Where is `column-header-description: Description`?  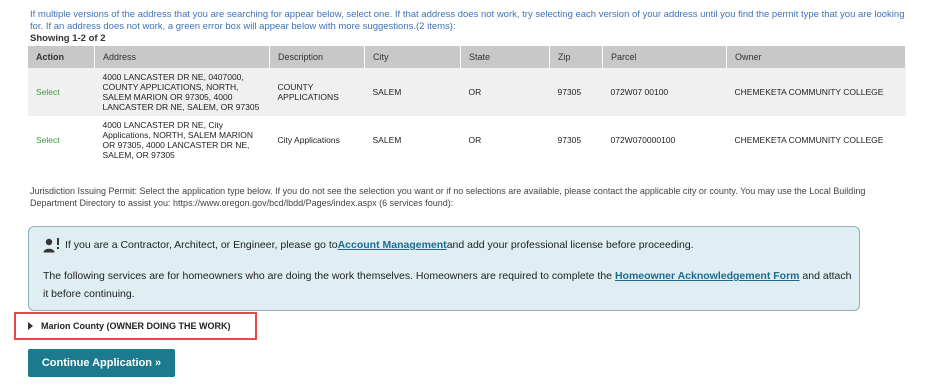 column-header-description: Description is located at coordinates (317, 57).